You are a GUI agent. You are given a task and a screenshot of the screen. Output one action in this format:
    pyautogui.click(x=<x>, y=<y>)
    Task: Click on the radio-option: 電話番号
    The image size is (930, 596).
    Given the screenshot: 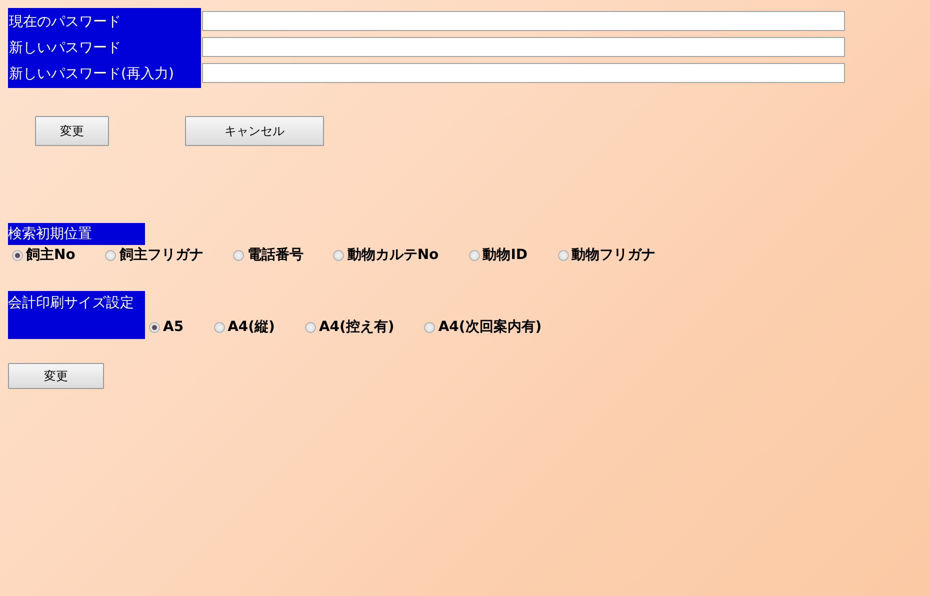 What is the action you would take?
    pyautogui.click(x=266, y=255)
    